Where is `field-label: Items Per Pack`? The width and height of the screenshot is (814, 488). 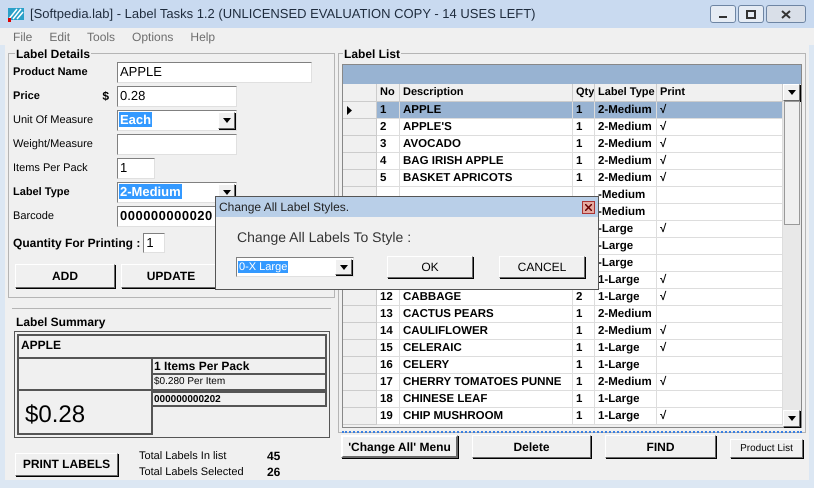
field-label: Items Per Pack is located at coordinates (51, 168).